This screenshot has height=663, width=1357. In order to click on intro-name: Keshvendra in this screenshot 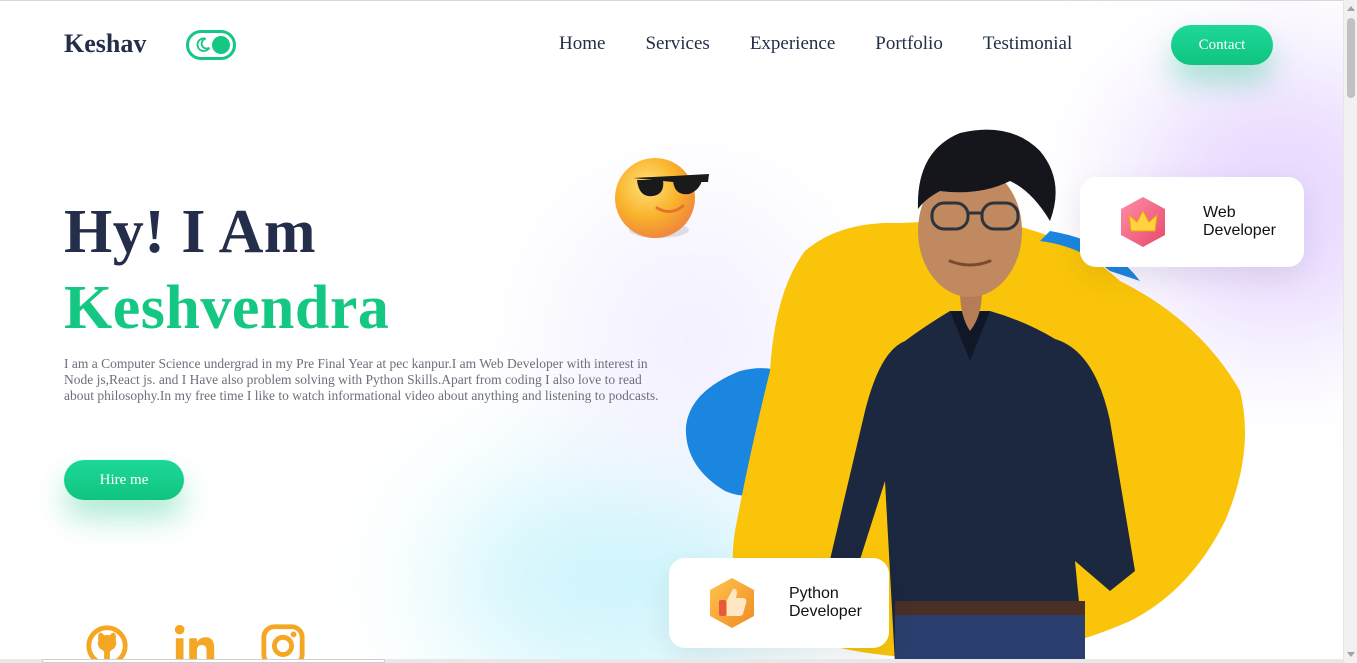, I will do `click(227, 308)`.